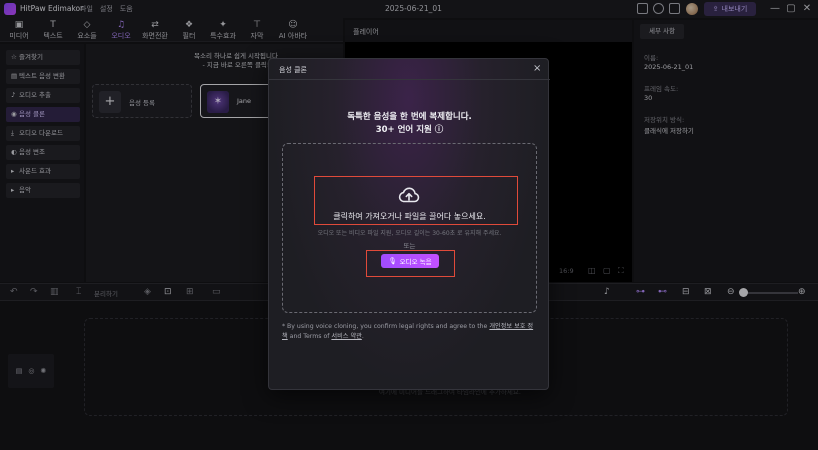 The width and height of the screenshot is (818, 450). Describe the element at coordinates (409, 123) in the screenshot. I see `dialog-headline: 독특한 음성을 한 번에 복제합니다. 30+ 언어 지원 ⓘ` at that location.